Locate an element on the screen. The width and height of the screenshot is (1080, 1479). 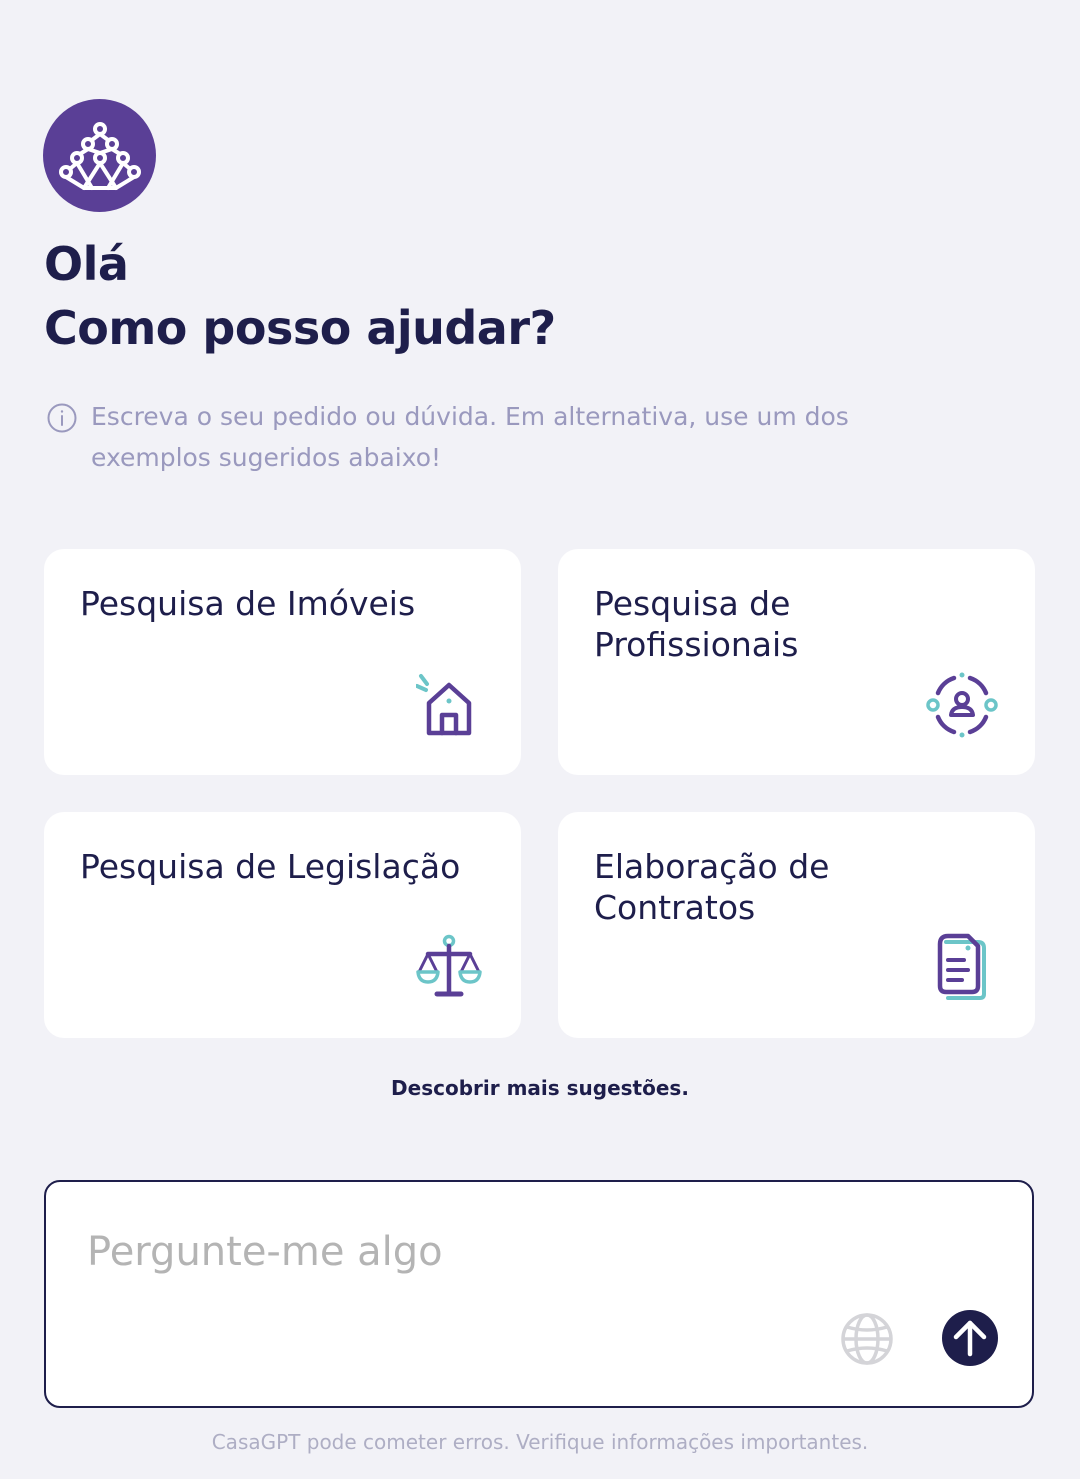
more-suggestions-link: Descobrir mais sugestões. is located at coordinates (540, 1088).